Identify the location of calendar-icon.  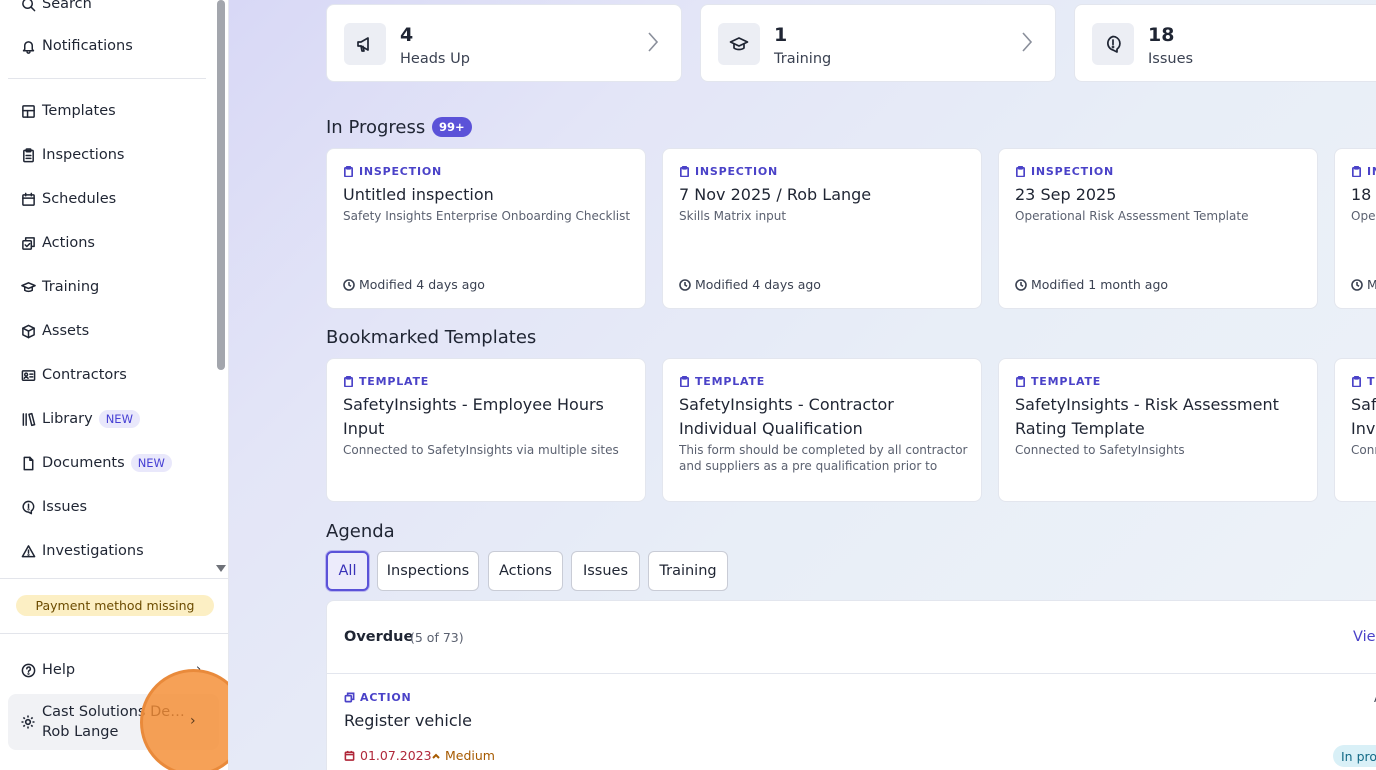
(349, 755).